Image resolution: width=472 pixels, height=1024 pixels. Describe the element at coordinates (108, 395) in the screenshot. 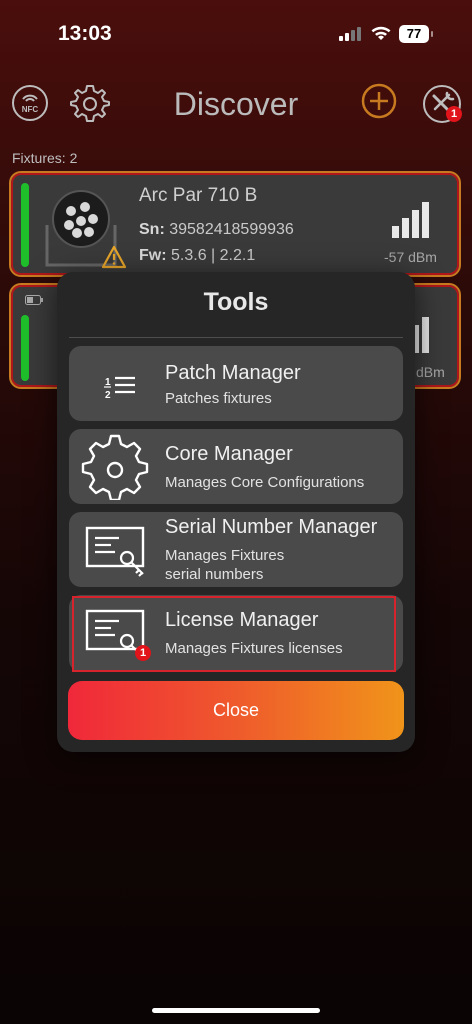

I see `svg-text: 2` at that location.